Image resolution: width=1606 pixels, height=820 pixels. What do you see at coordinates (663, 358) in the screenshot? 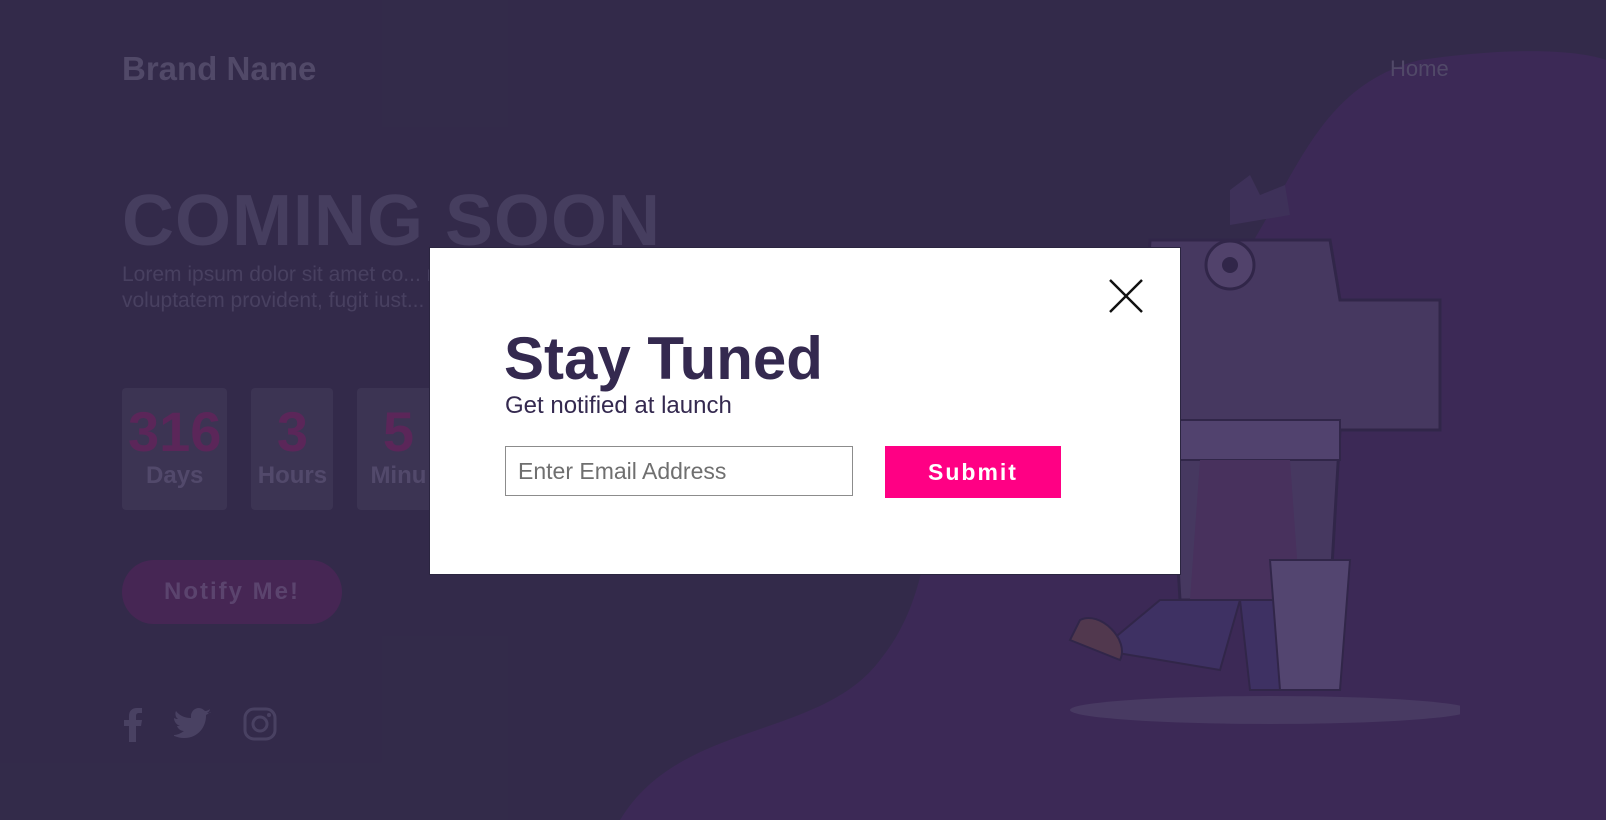
I see `modal-title: Stay Tuned` at bounding box center [663, 358].